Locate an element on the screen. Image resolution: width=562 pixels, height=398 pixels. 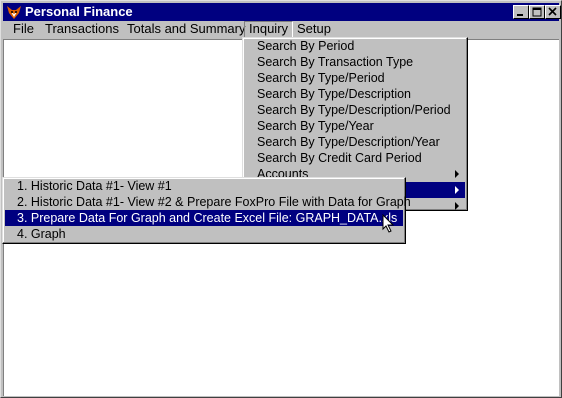
maximize-icon is located at coordinates (537, 12).